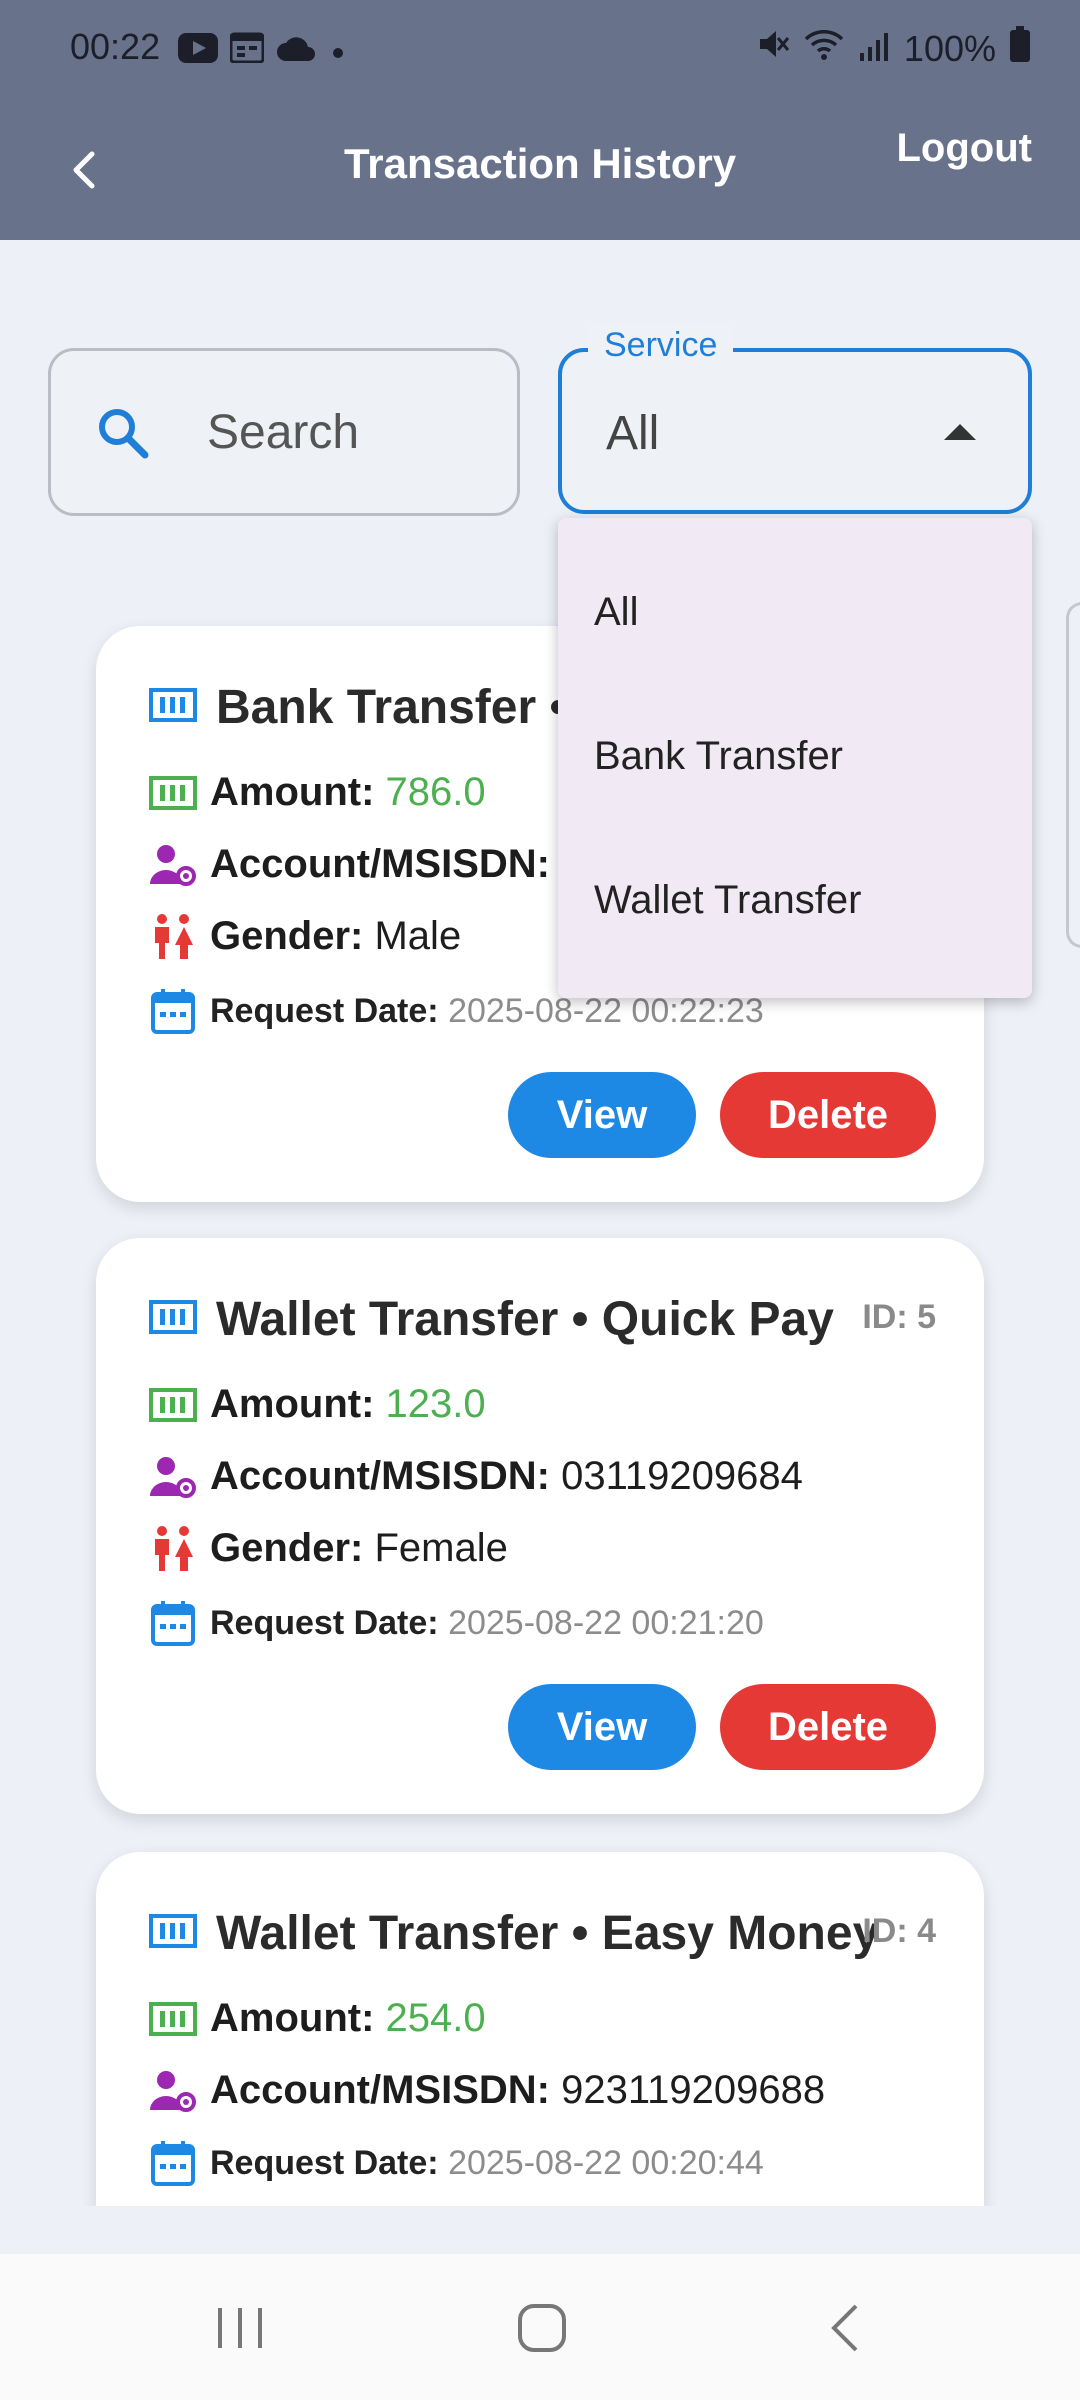 The width and height of the screenshot is (1080, 2400). I want to click on transaction-title: Bank Transfer •, so click(391, 707).